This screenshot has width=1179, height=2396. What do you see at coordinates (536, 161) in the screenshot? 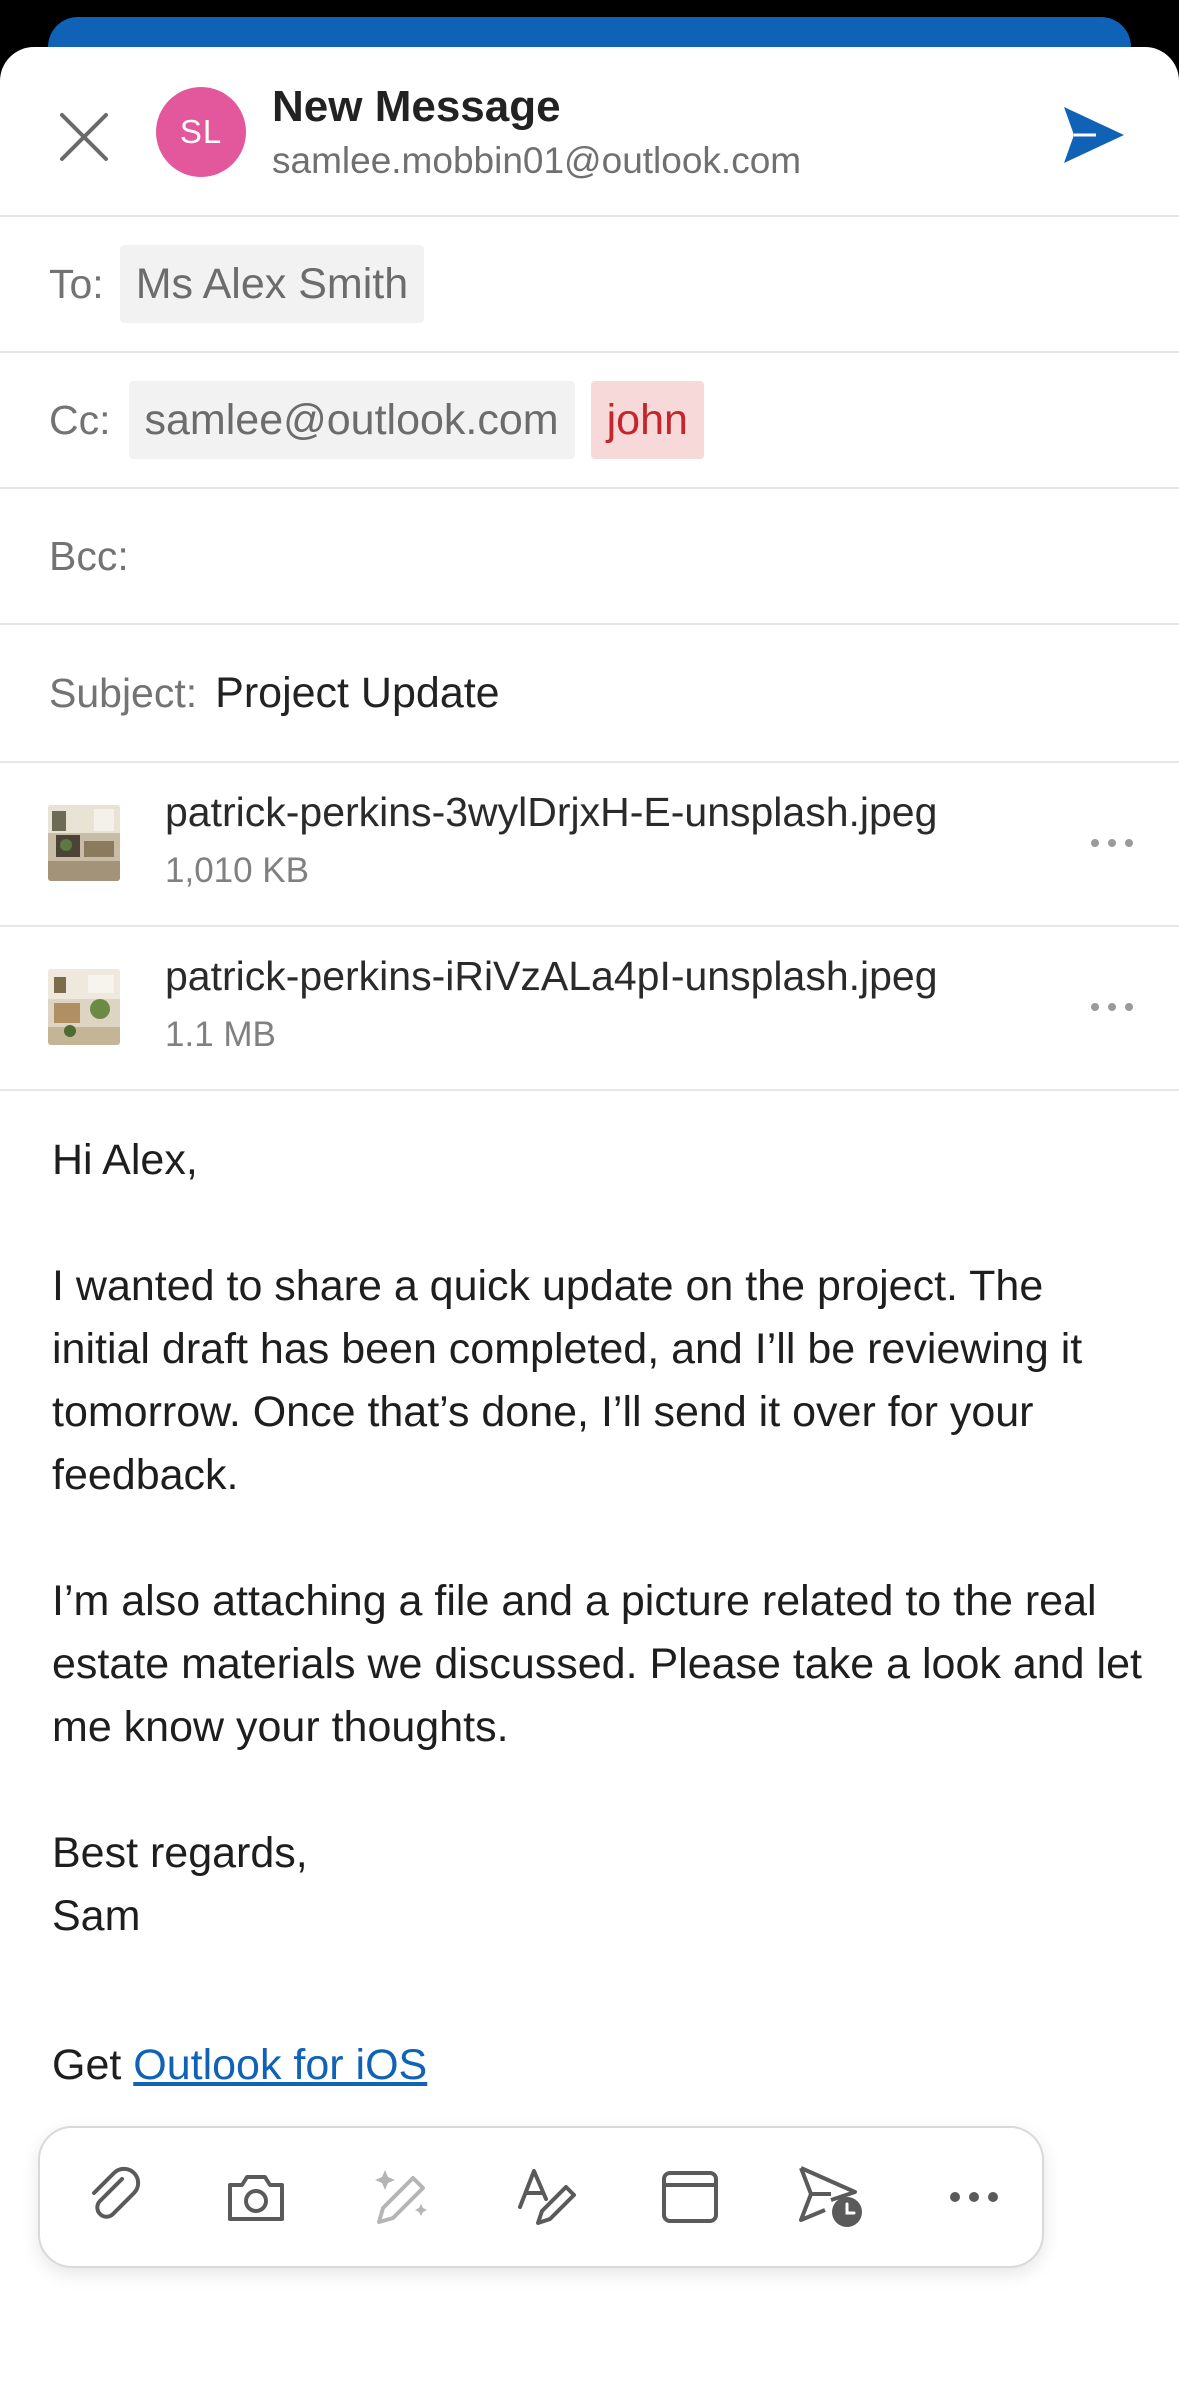
I see `sender-account: samlee.mobbin01@outlook.com` at bounding box center [536, 161].